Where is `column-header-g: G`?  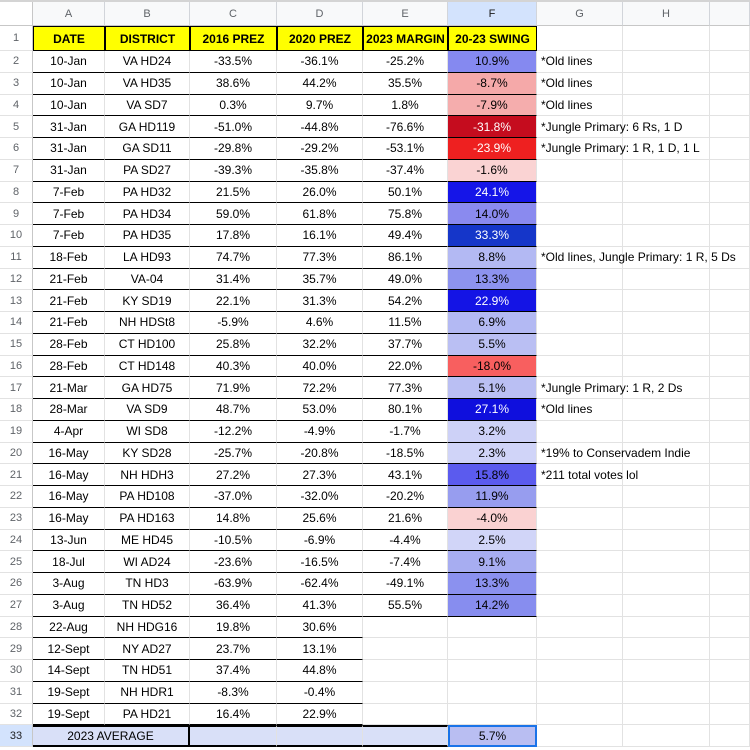
column-header-g: G is located at coordinates (580, 14).